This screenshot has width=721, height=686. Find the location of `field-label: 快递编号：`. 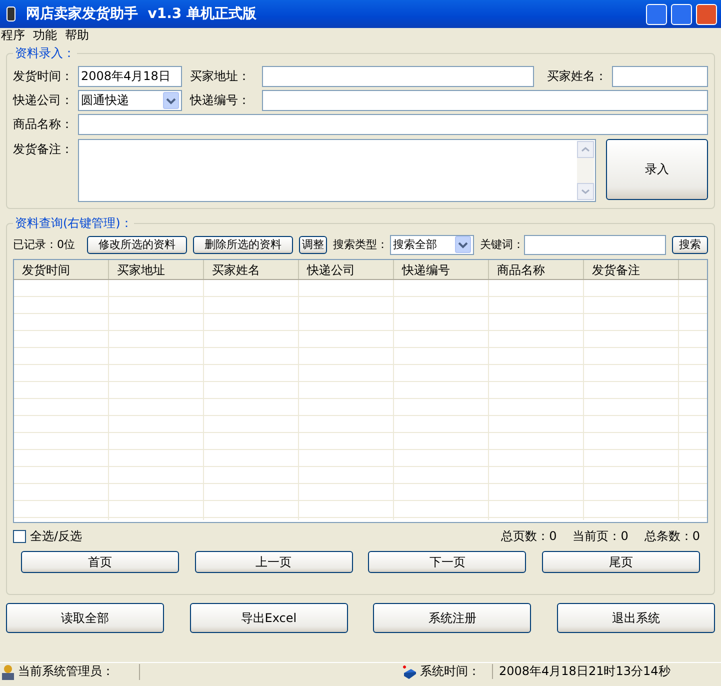

field-label: 快递编号： is located at coordinates (220, 100).